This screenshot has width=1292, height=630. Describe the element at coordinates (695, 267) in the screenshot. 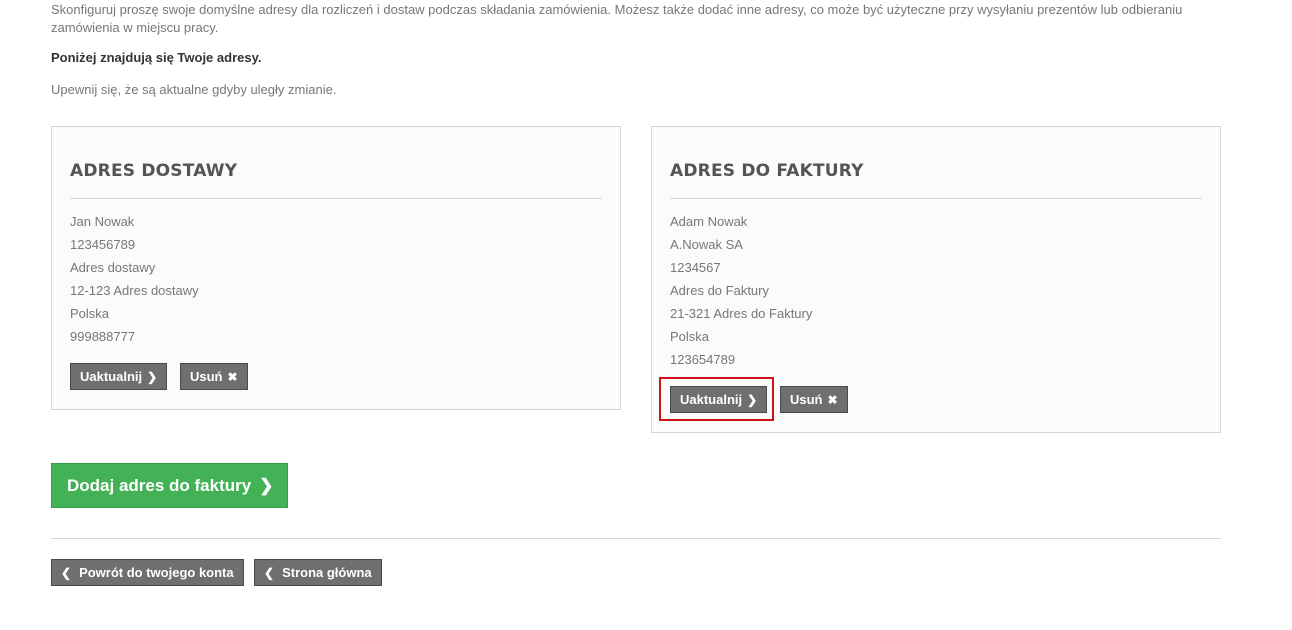

I see `address-line: 1234567` at that location.